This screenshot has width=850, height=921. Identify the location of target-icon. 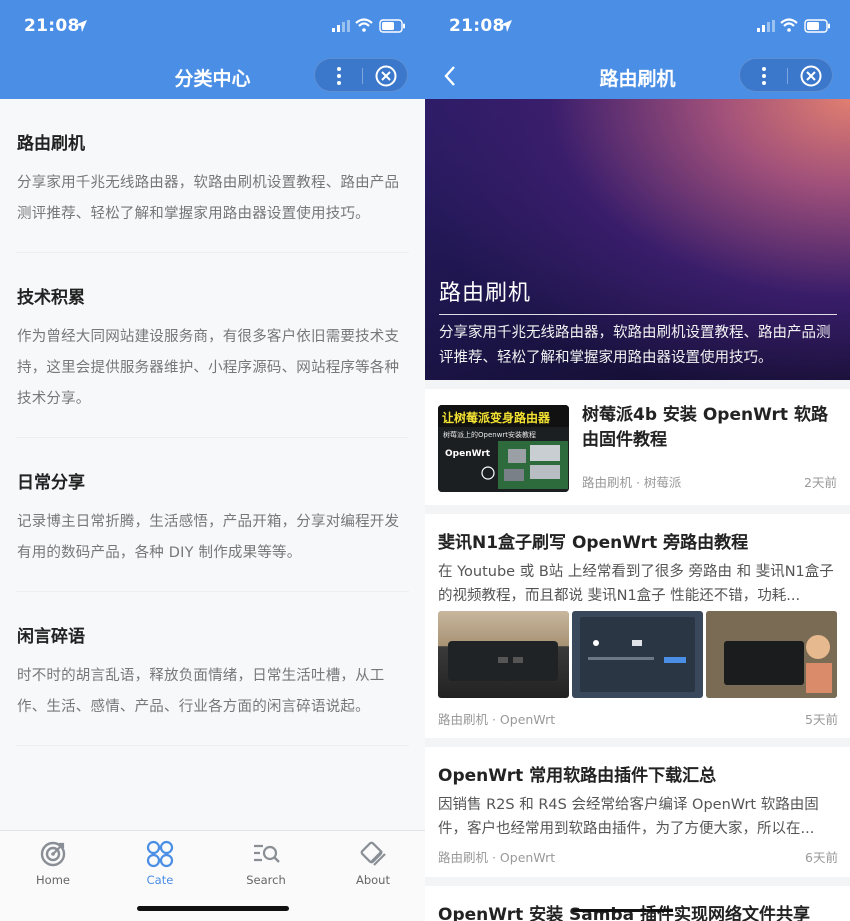
(53, 854).